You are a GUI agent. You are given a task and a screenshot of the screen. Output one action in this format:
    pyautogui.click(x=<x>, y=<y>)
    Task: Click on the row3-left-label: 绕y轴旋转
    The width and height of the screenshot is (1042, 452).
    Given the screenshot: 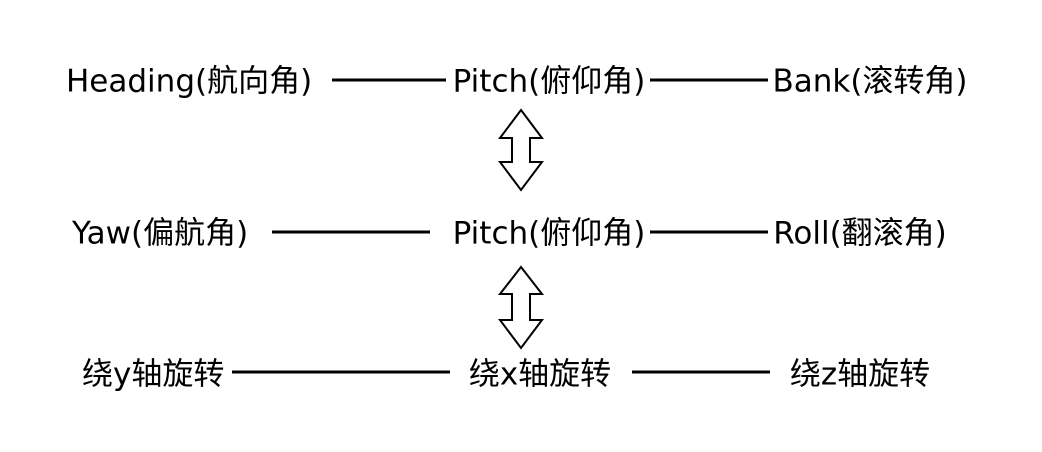 What is the action you would take?
    pyautogui.click(x=153, y=374)
    